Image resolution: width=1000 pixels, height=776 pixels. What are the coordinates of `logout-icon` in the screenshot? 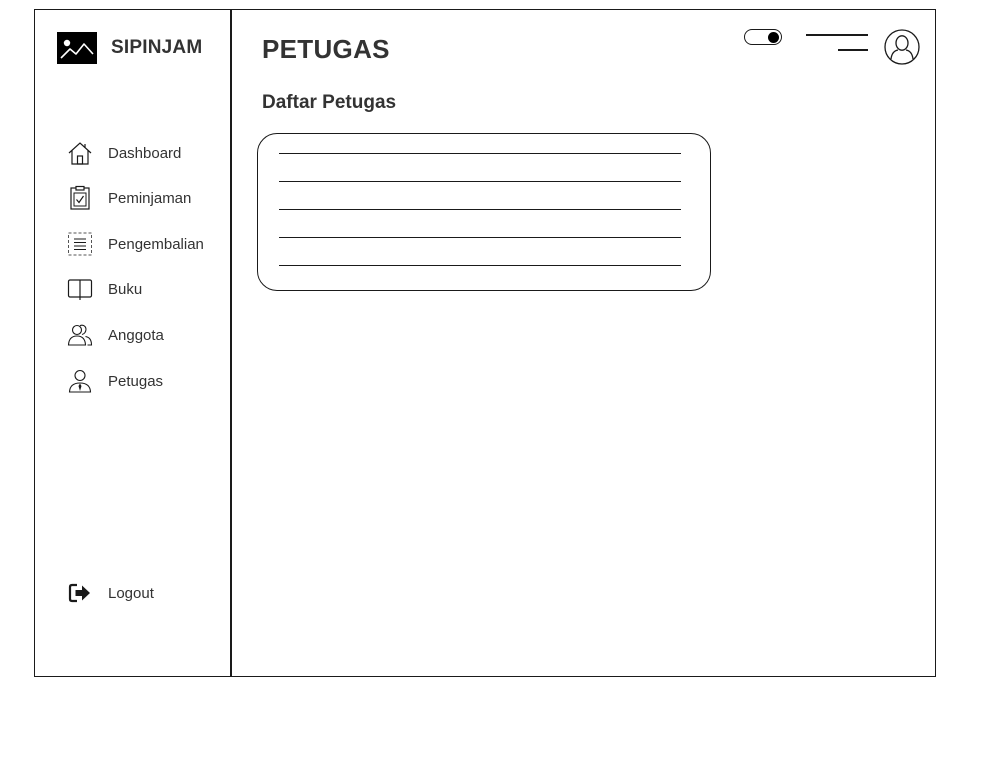 It's located at (80, 593).